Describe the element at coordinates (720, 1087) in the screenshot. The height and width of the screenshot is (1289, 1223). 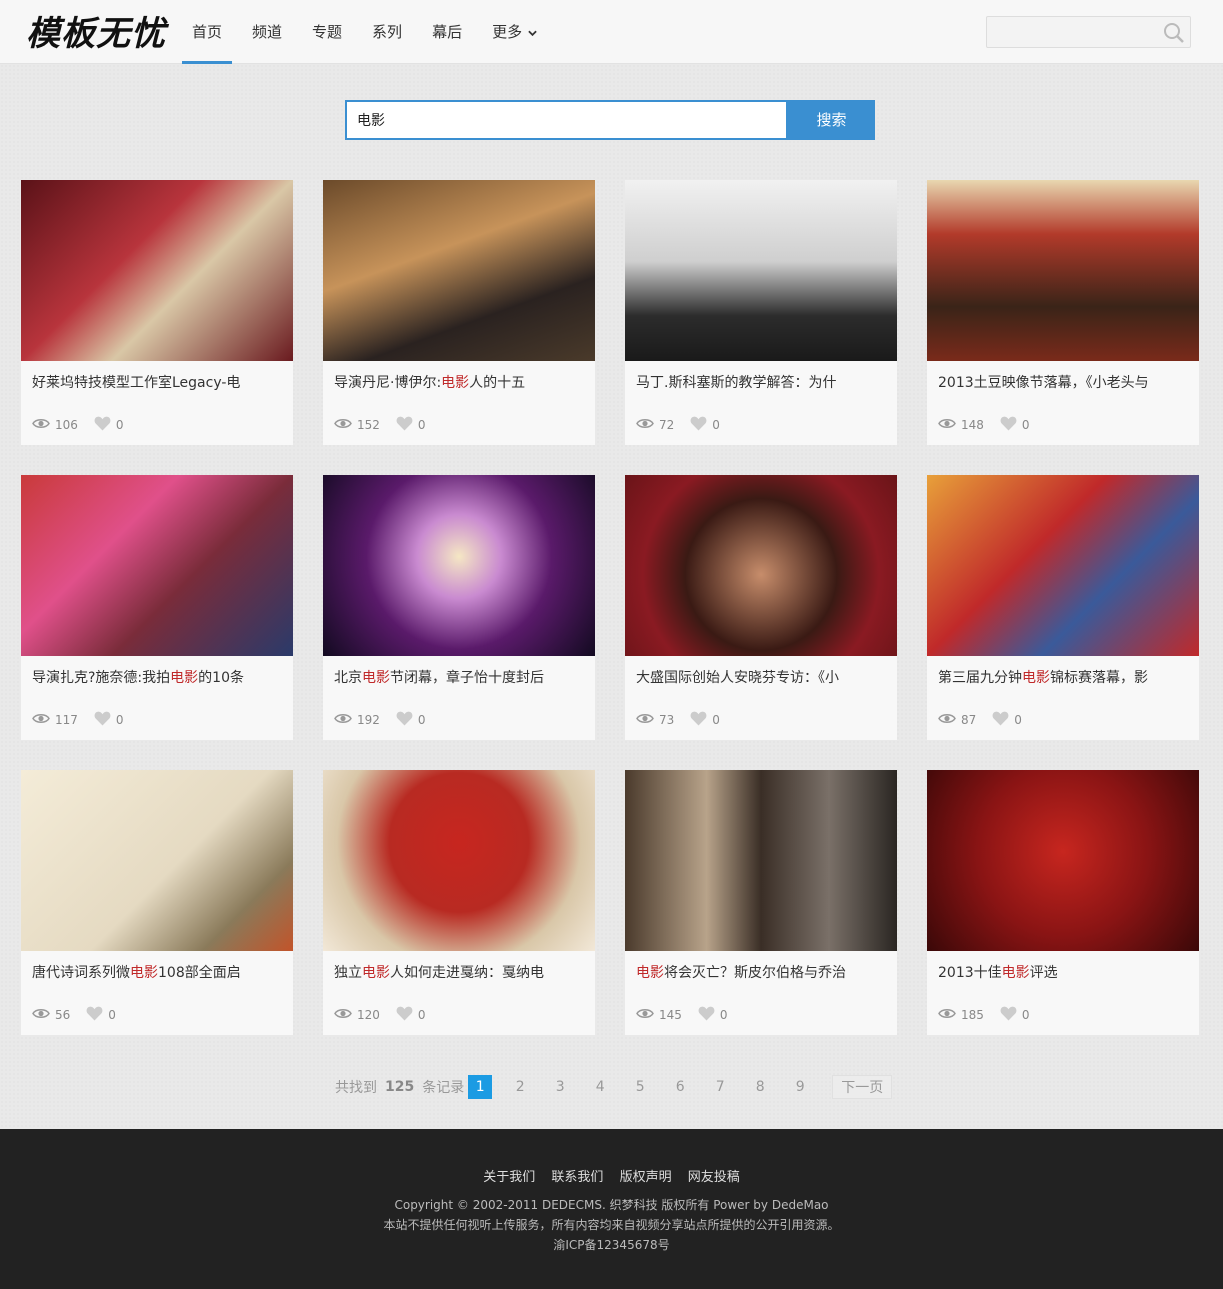
I see `page-link: 7` at that location.